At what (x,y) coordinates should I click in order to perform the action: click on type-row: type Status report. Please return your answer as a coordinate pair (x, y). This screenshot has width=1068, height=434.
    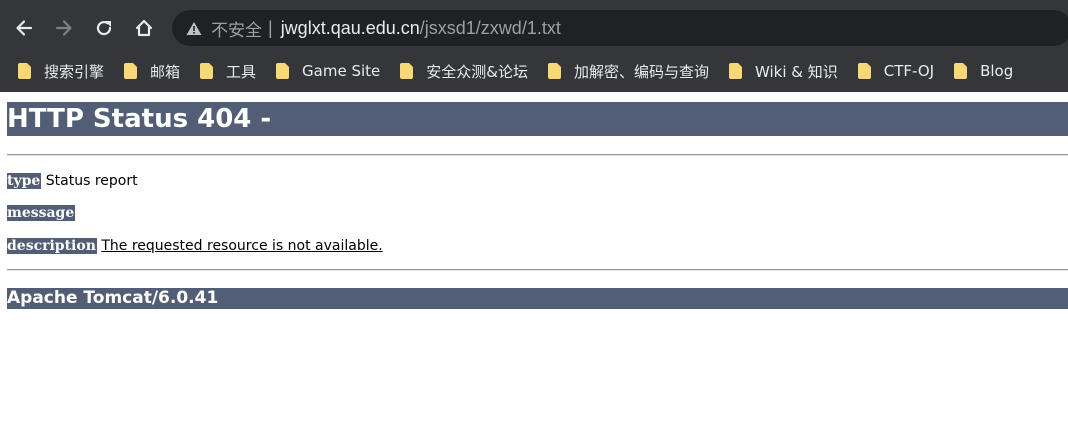
    Looking at the image, I should click on (72, 181).